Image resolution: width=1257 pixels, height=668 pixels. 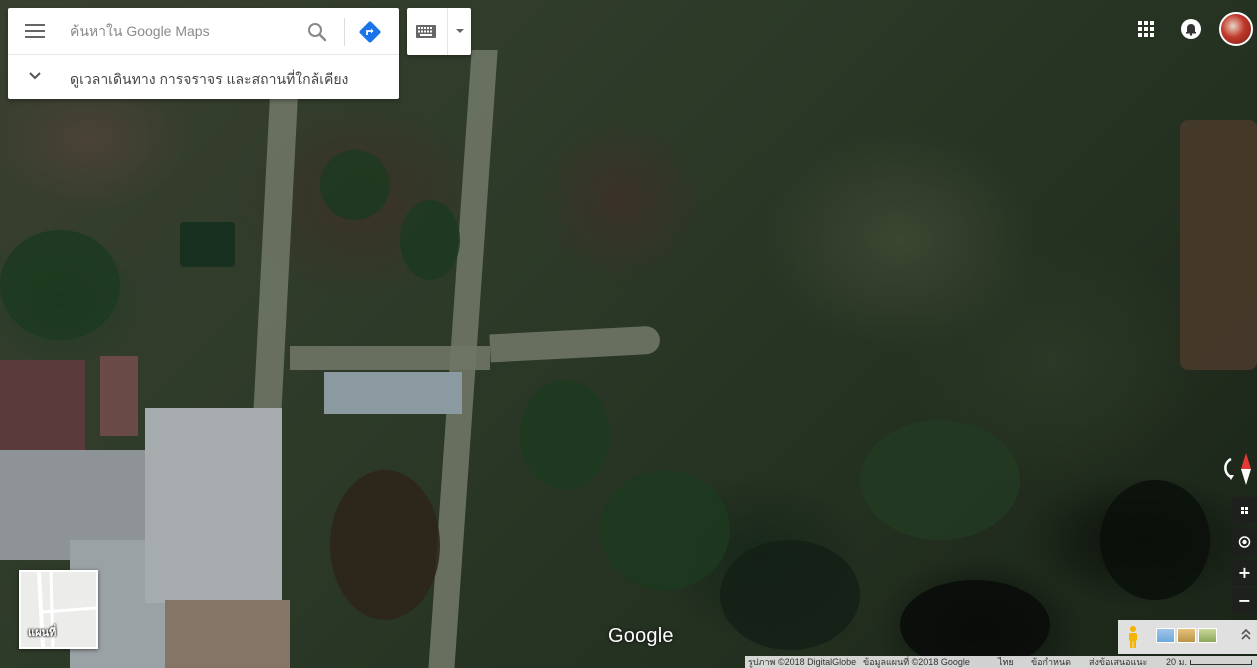 What do you see at coordinates (1239, 469) in the screenshot?
I see `compass-icon` at bounding box center [1239, 469].